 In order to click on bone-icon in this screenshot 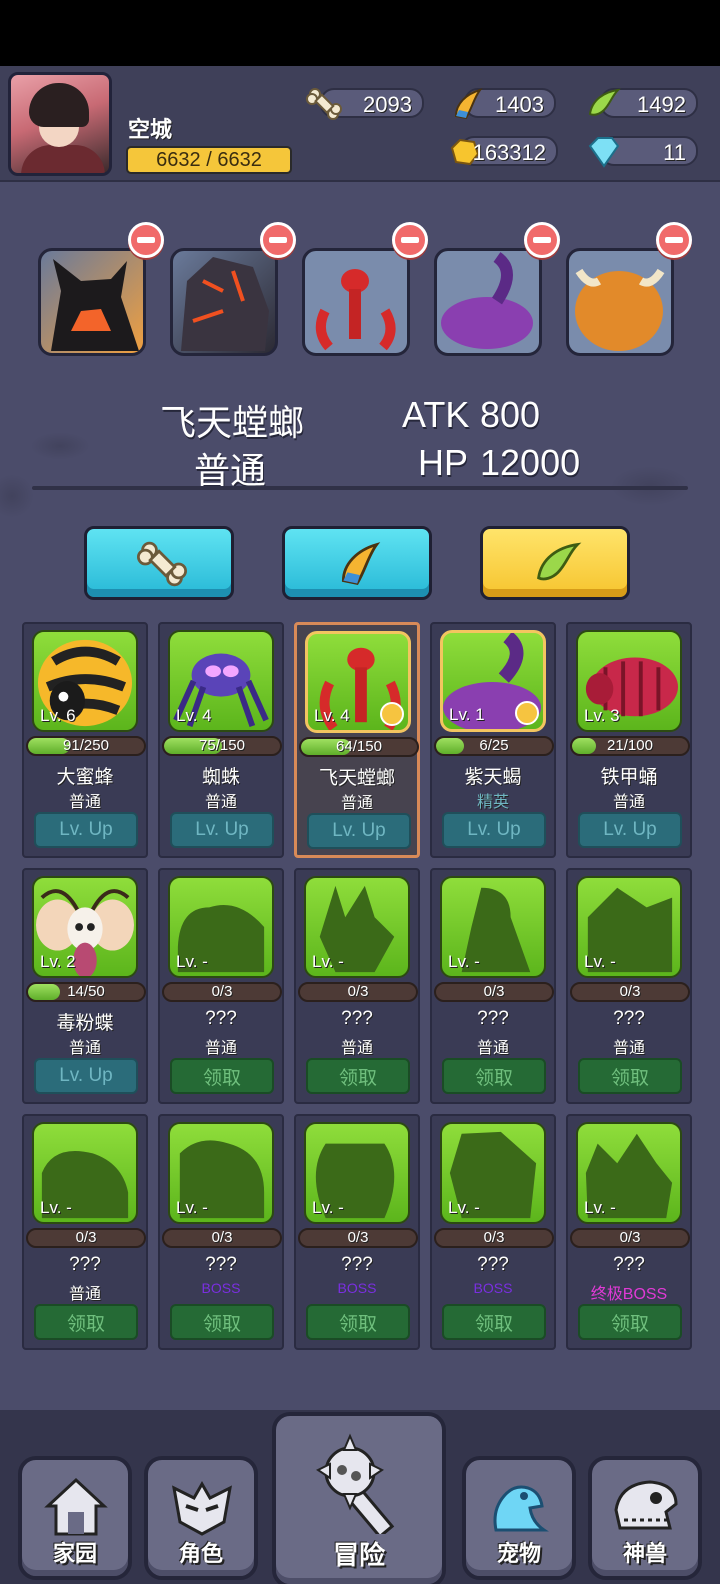, I will do `click(324, 104)`.